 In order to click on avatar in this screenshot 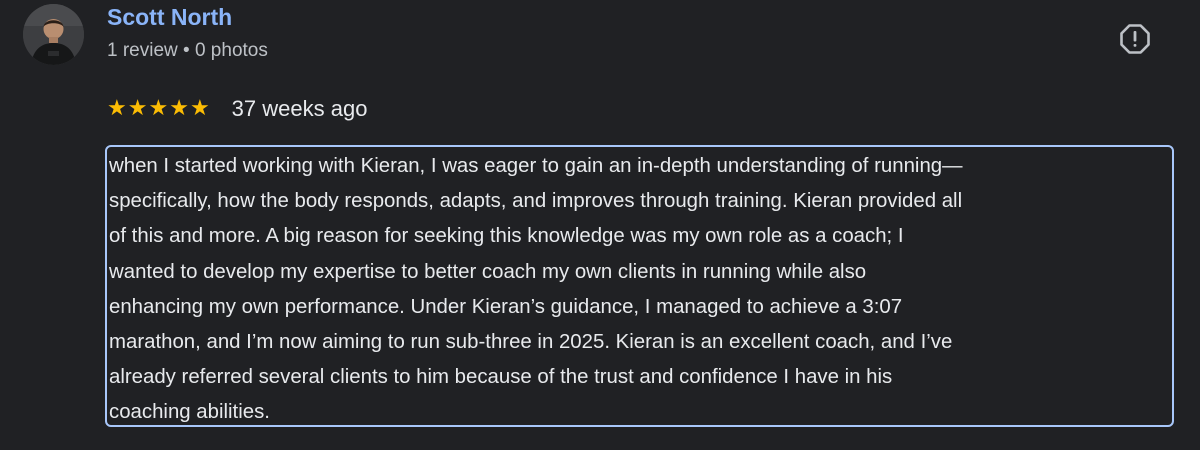, I will do `click(53, 34)`.